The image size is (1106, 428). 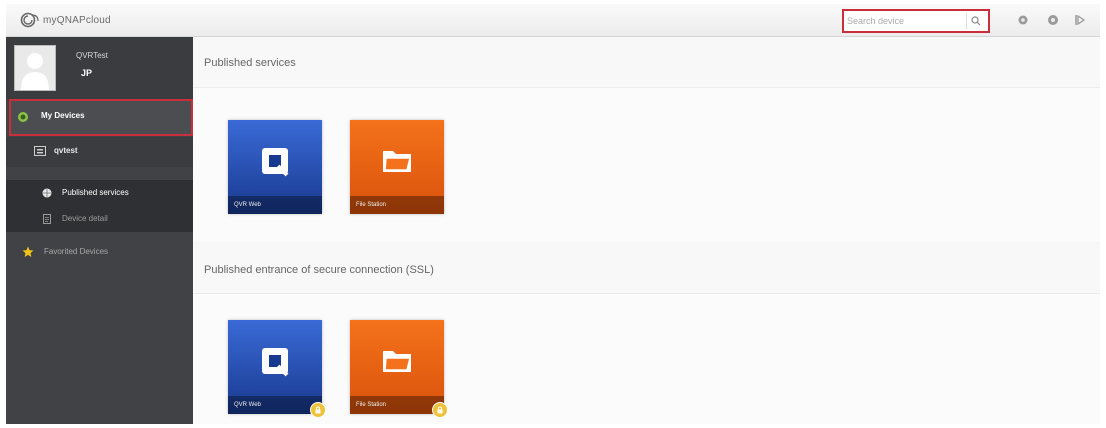 I want to click on search-box, so click(x=916, y=21).